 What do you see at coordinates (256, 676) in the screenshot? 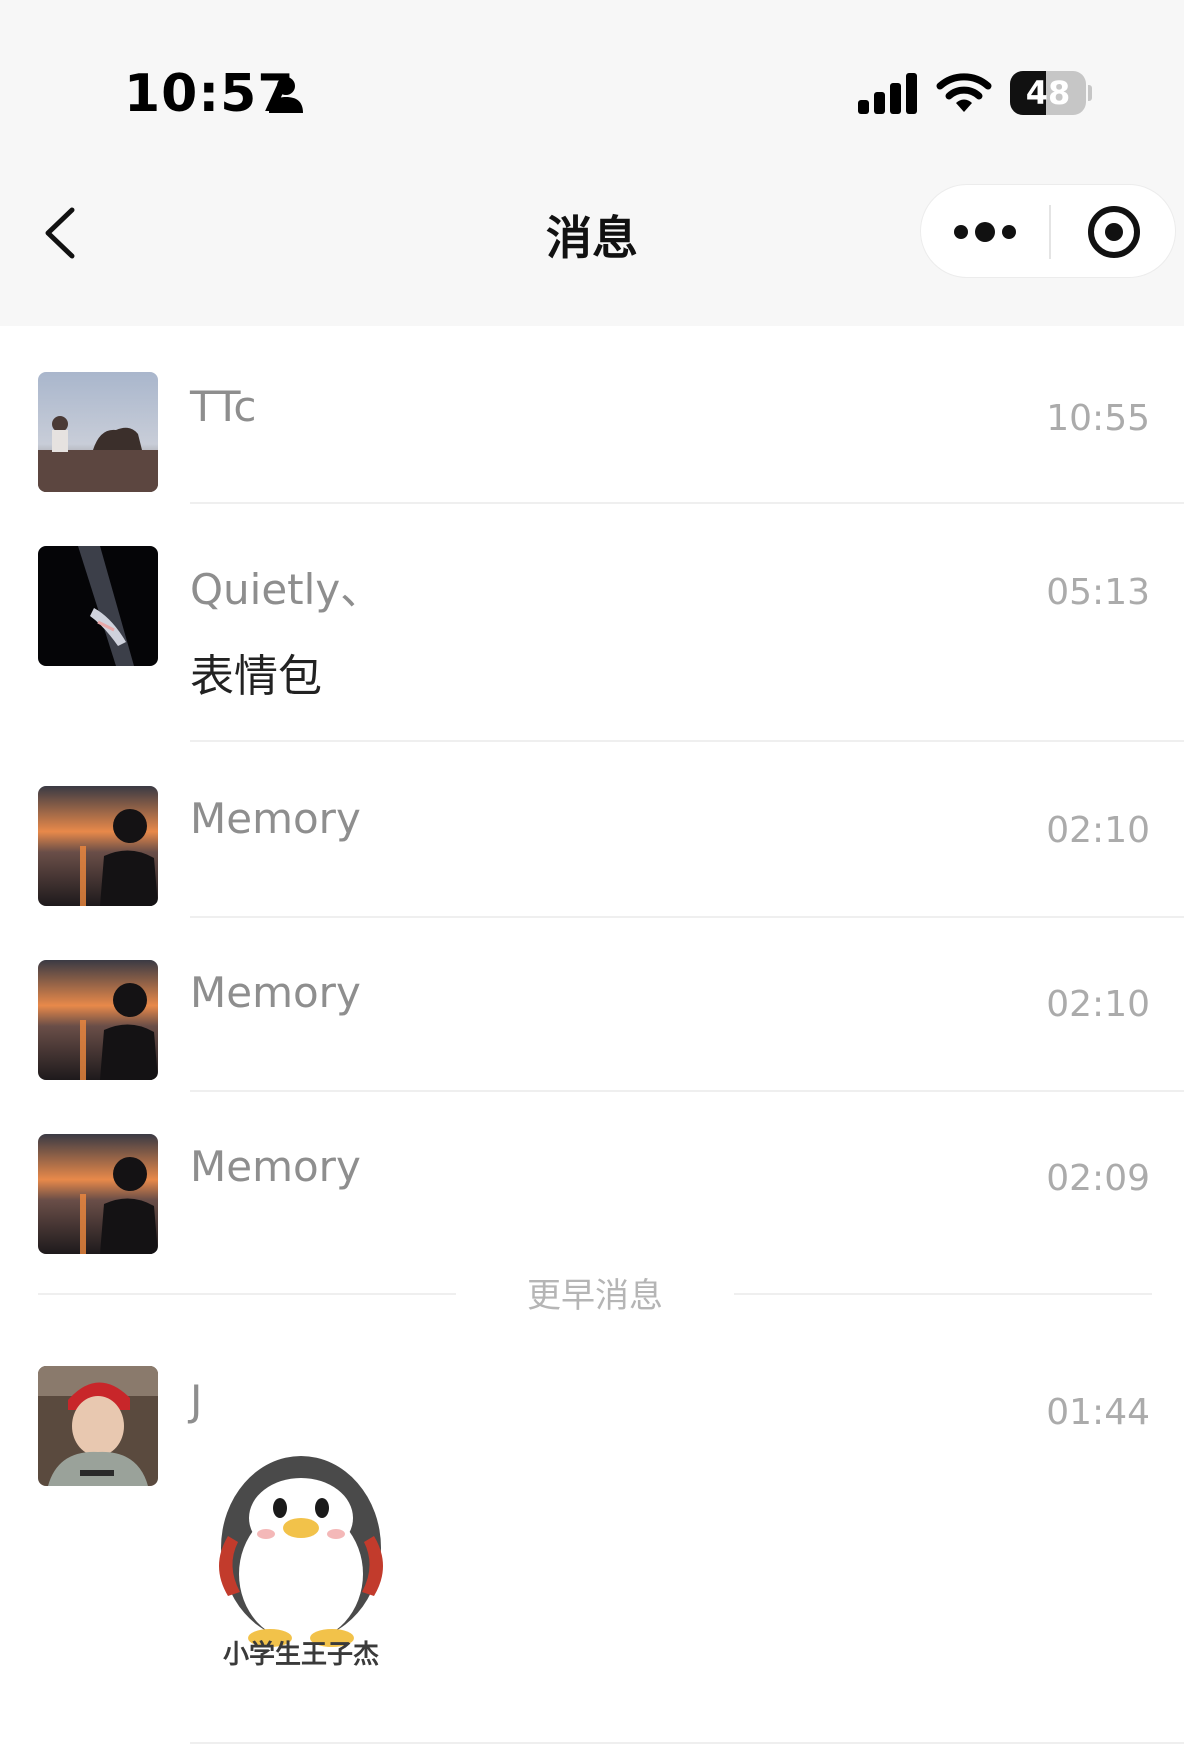
I see `message-preview: 表情包` at bounding box center [256, 676].